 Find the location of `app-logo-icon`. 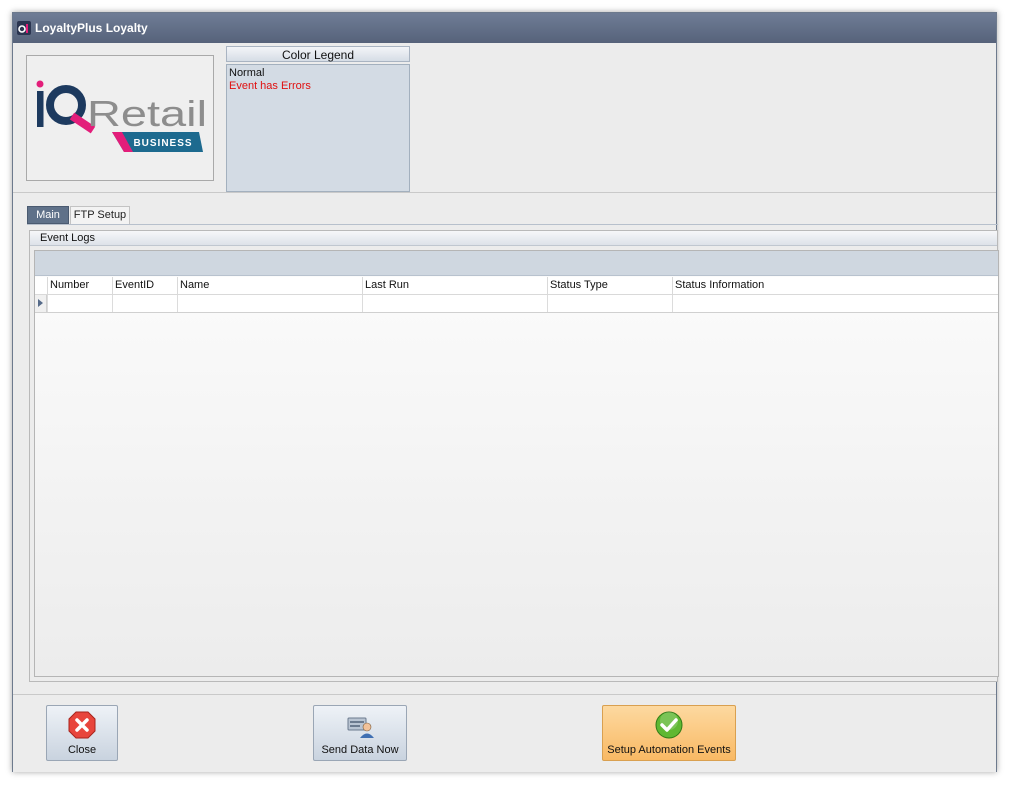

app-logo-icon is located at coordinates (24, 28).